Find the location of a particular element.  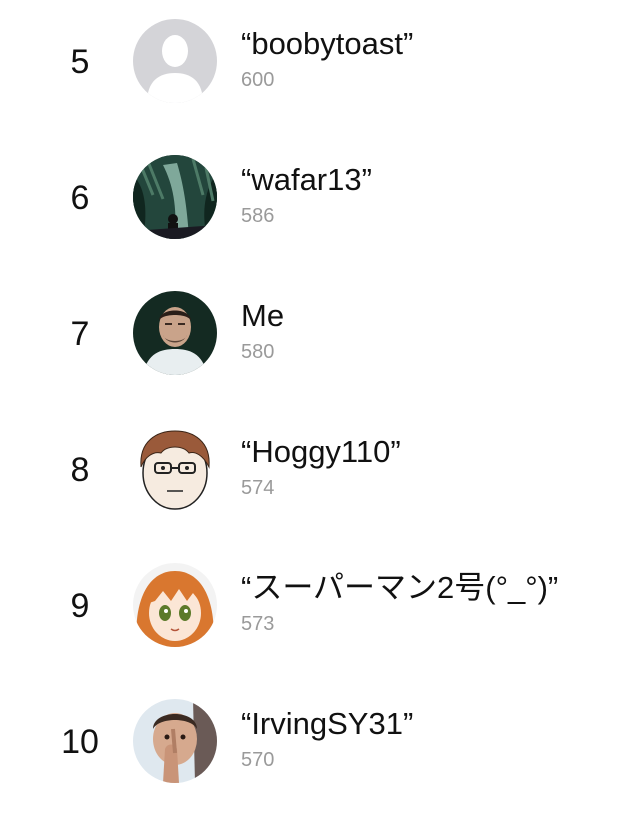

player-name: “wafar13” is located at coordinates (306, 179).